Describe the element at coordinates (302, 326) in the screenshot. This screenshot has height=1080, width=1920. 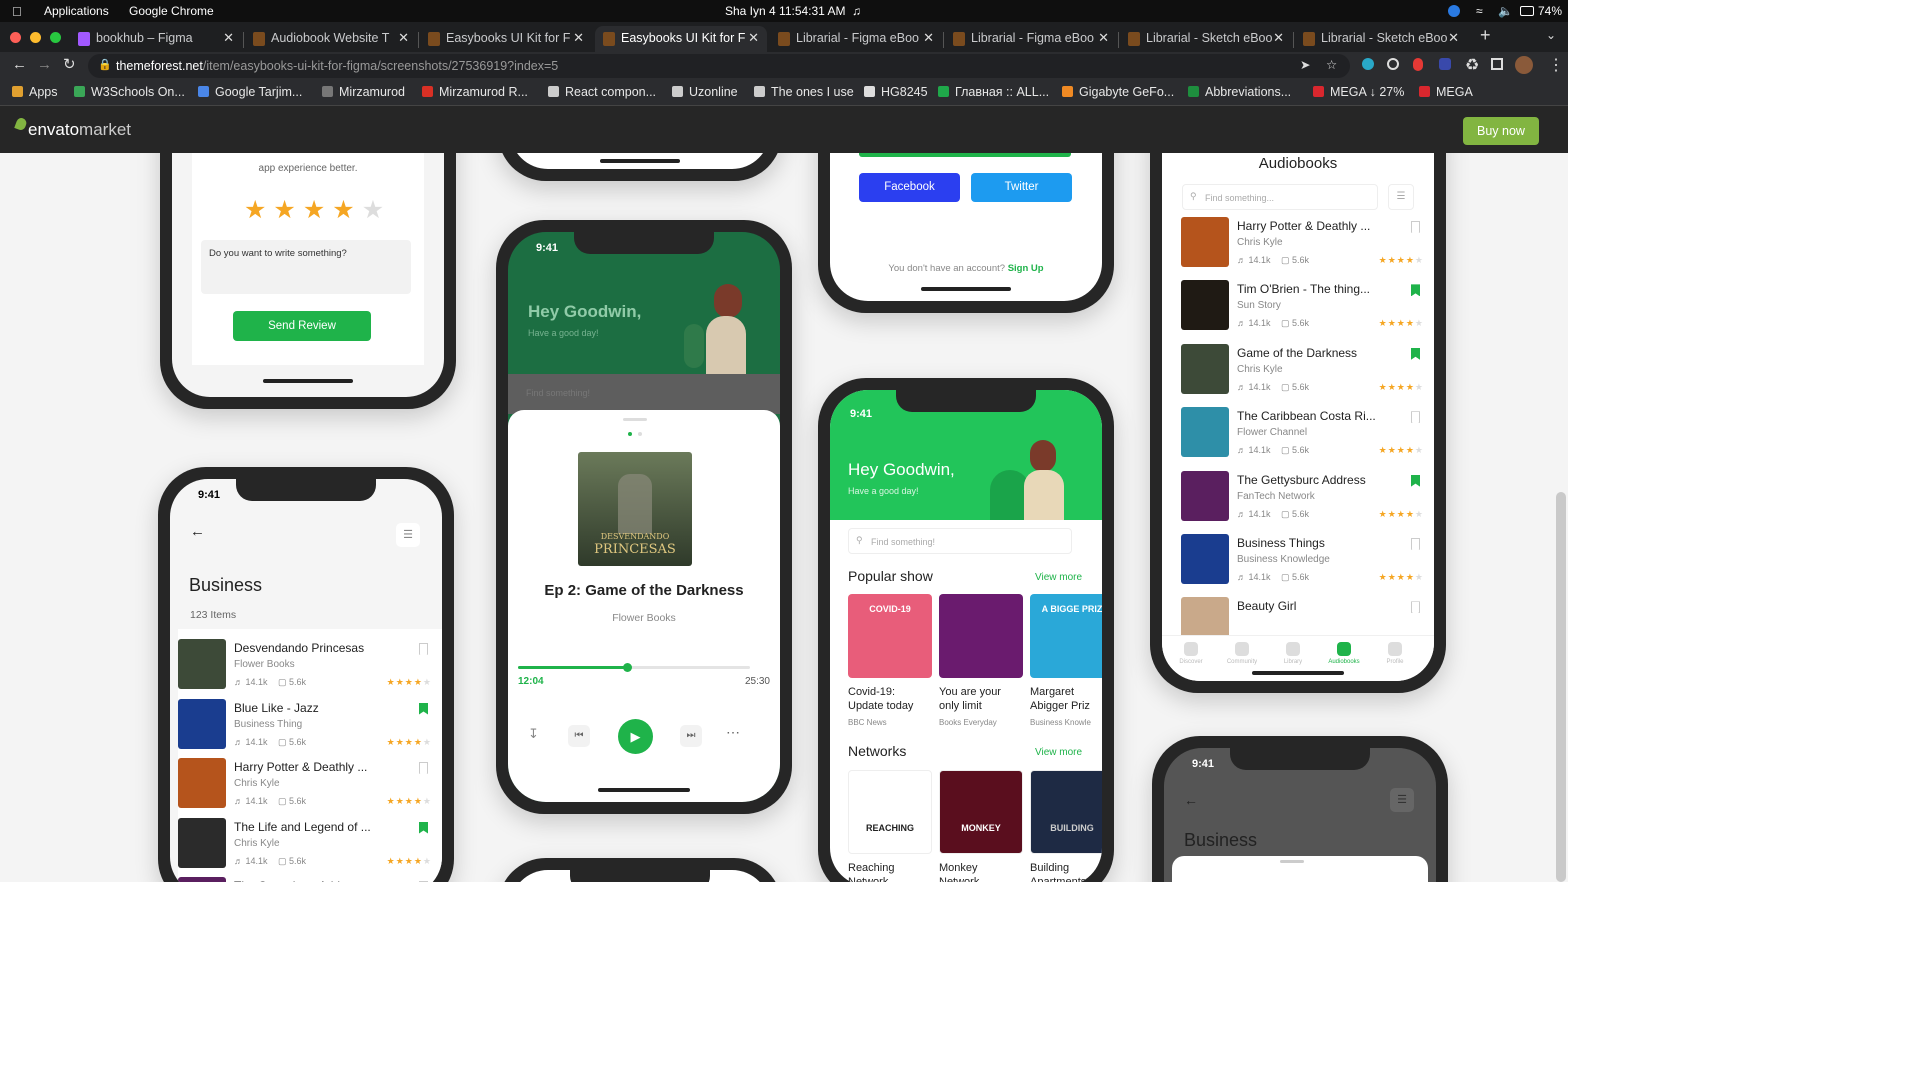
I see `send-review-button: Send Review` at that location.